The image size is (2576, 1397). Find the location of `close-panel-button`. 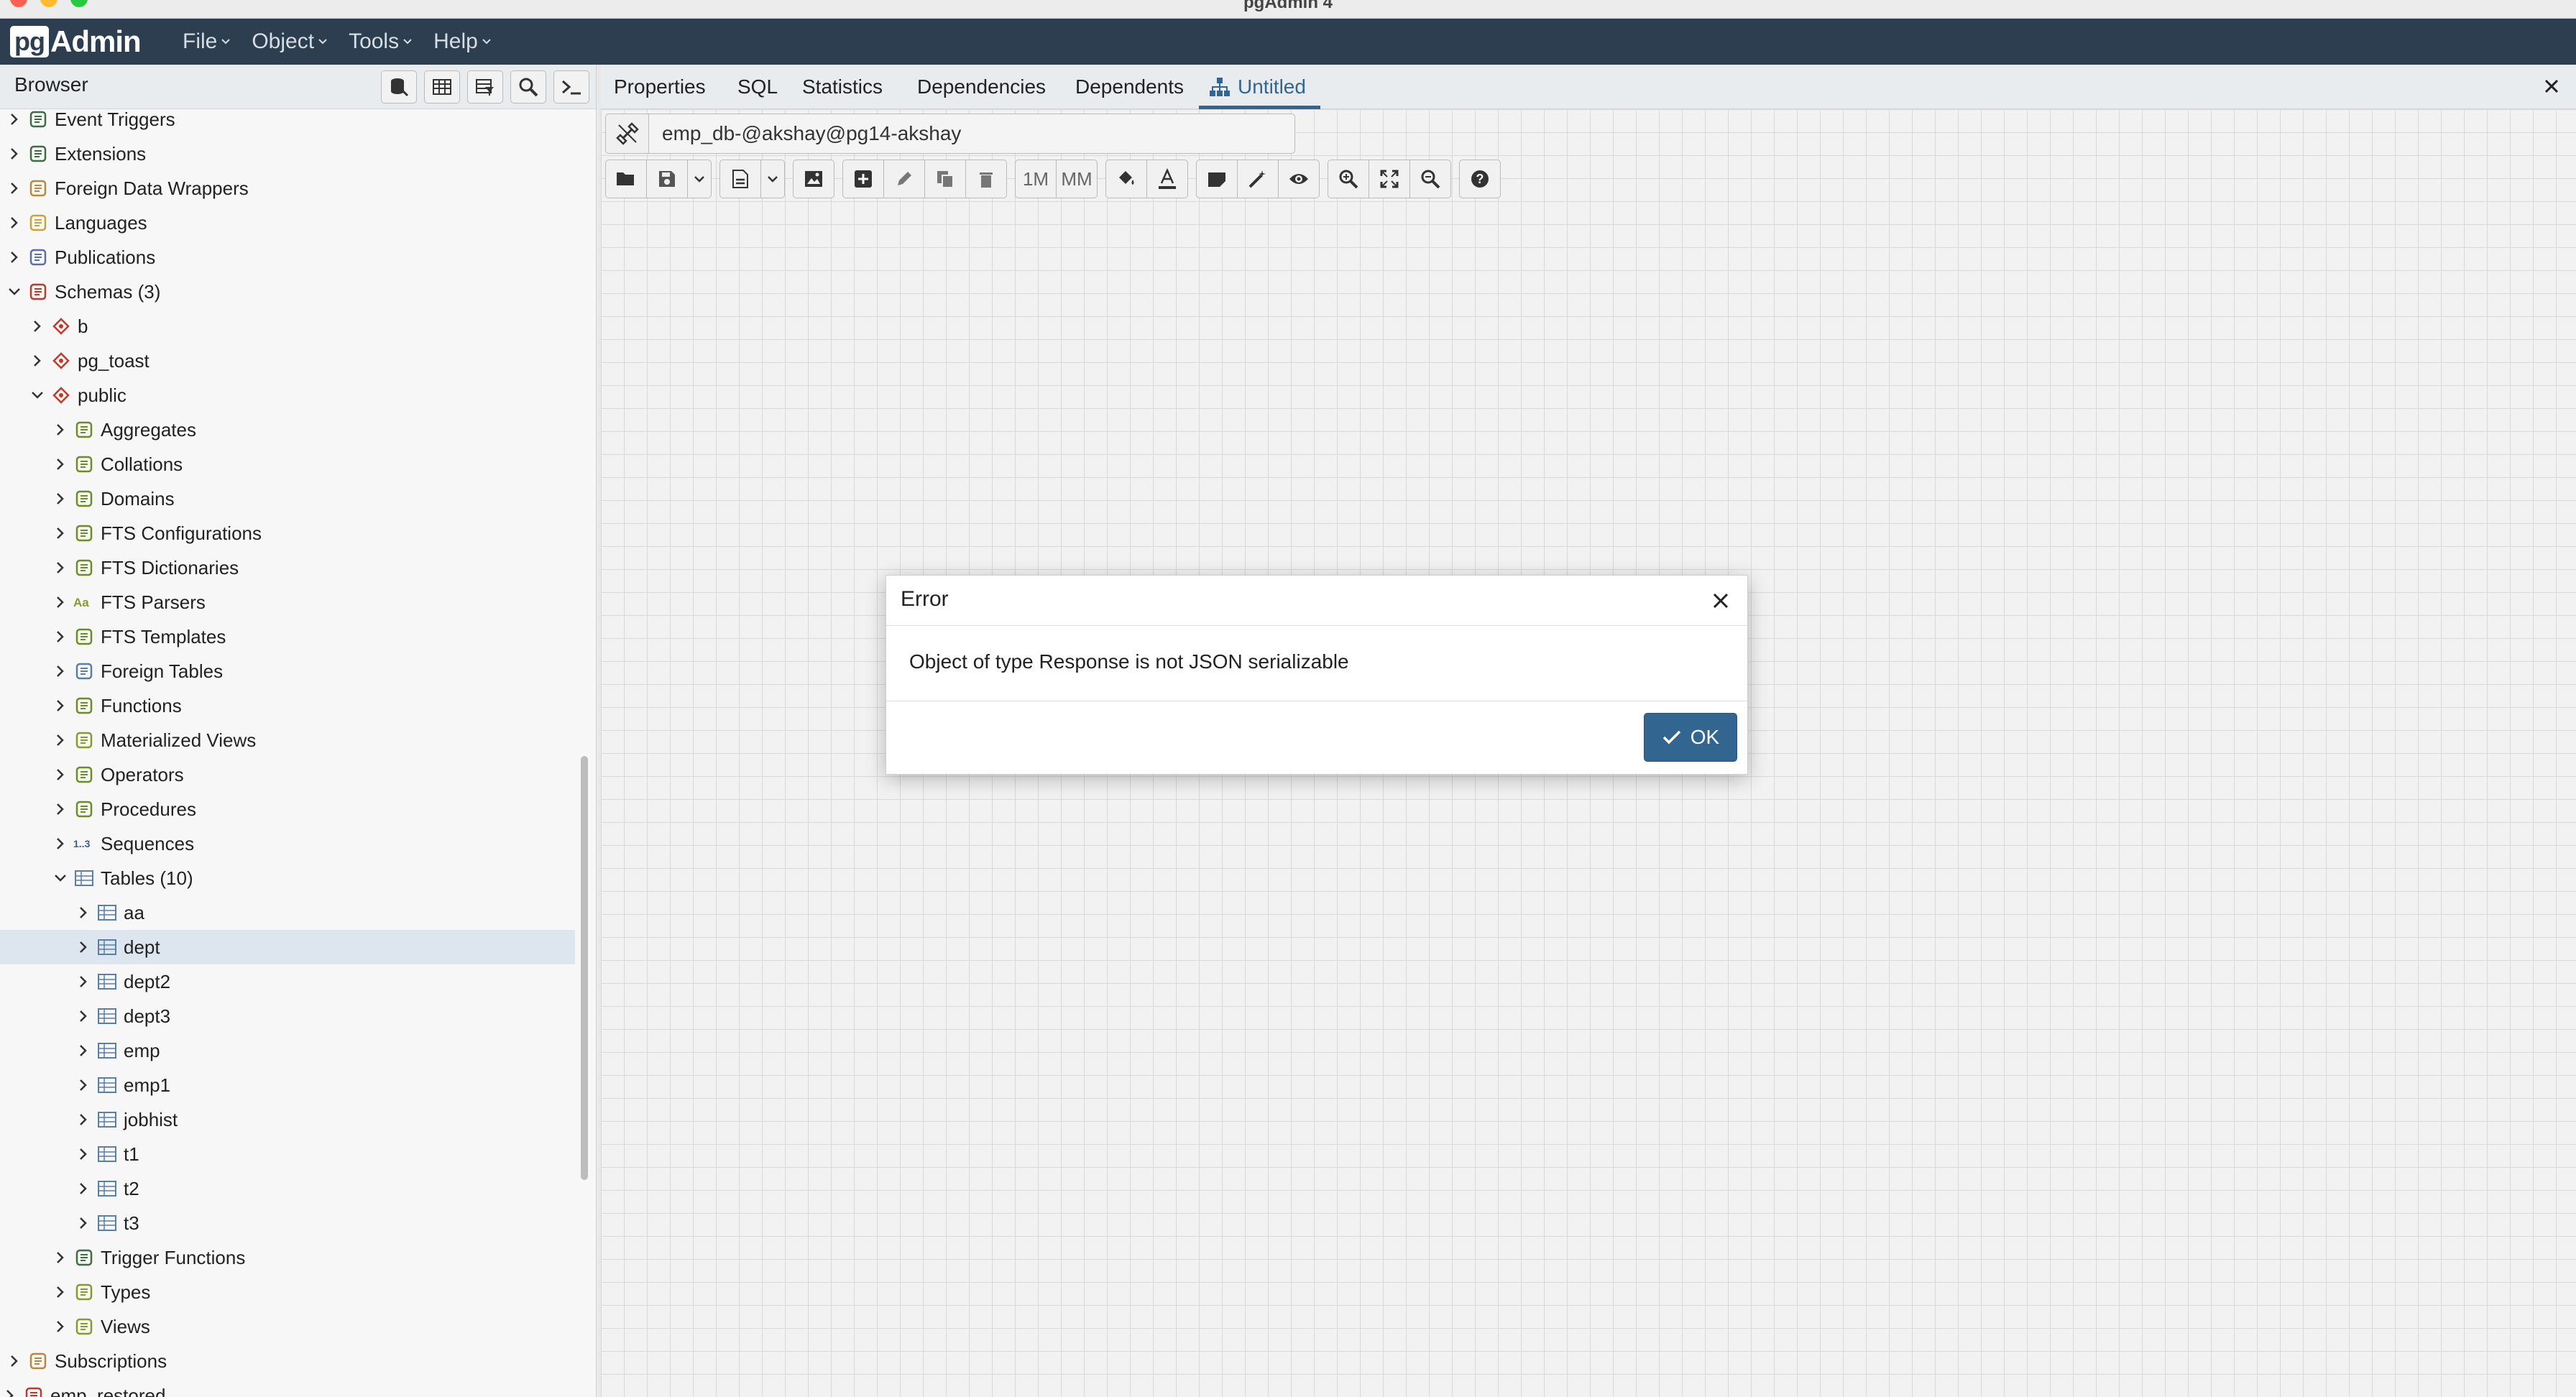

close-panel-button is located at coordinates (2551, 86).